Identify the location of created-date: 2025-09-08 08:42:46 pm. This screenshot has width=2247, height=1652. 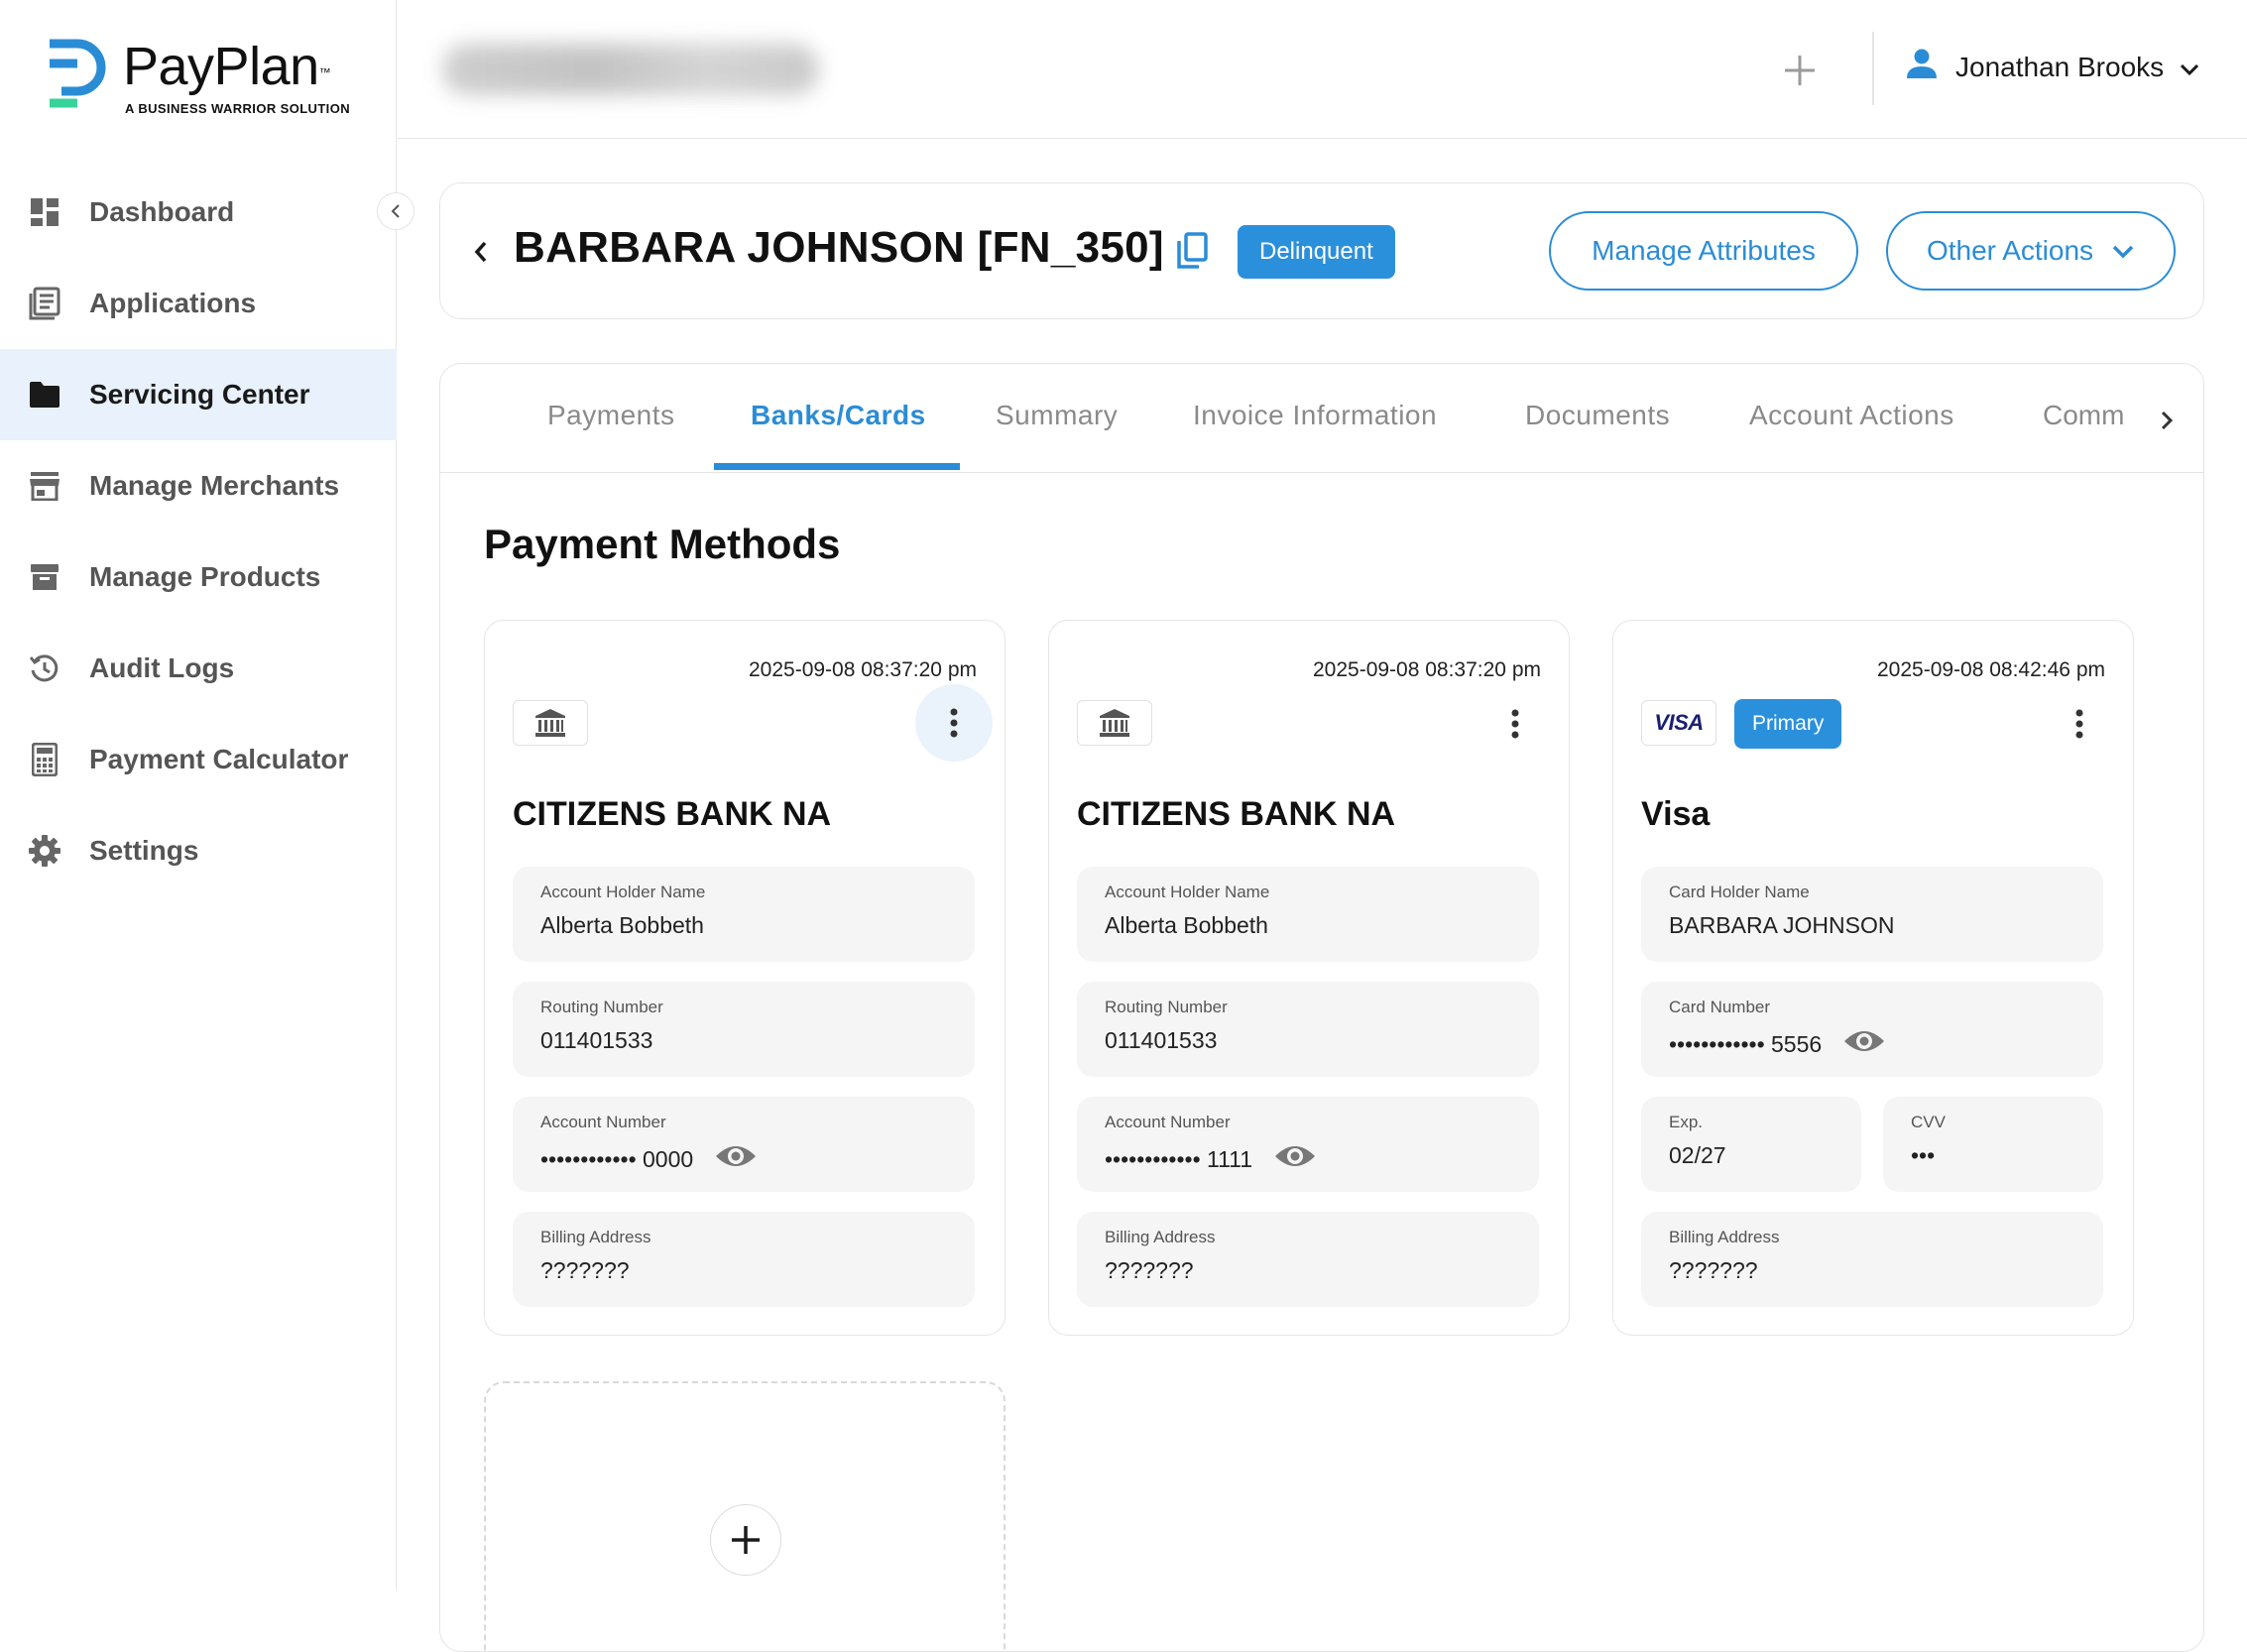
(1990, 669).